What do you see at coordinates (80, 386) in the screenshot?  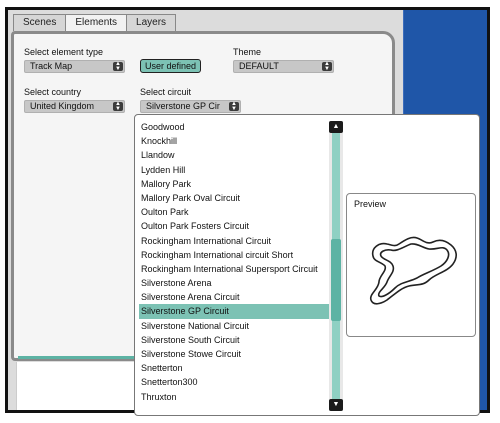 I see `lower-panel` at bounding box center [80, 386].